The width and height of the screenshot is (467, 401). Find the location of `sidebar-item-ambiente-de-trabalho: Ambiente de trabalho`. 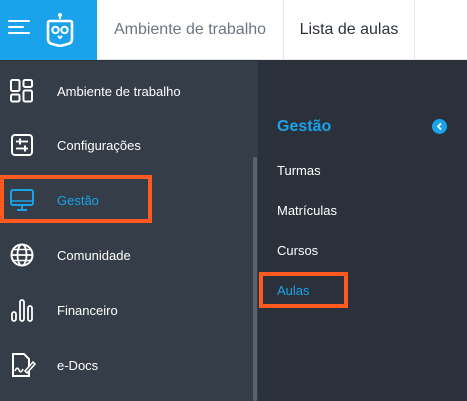

sidebar-item-ambiente-de-trabalho: Ambiente de trabalho is located at coordinates (126, 91).